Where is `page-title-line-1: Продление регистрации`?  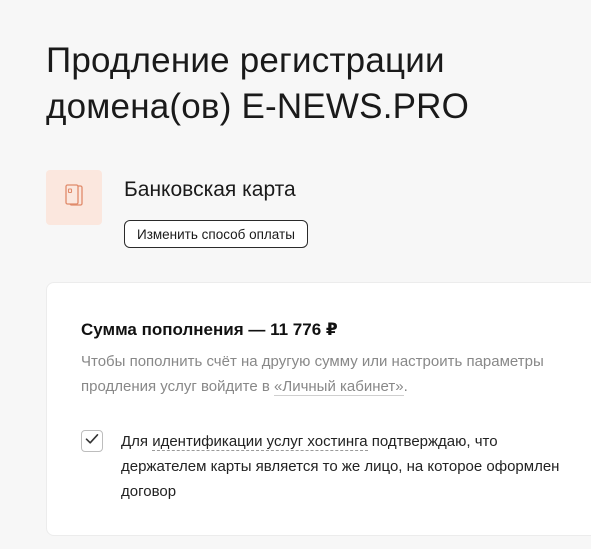
page-title-line-1: Продление регистрации is located at coordinates (245, 60).